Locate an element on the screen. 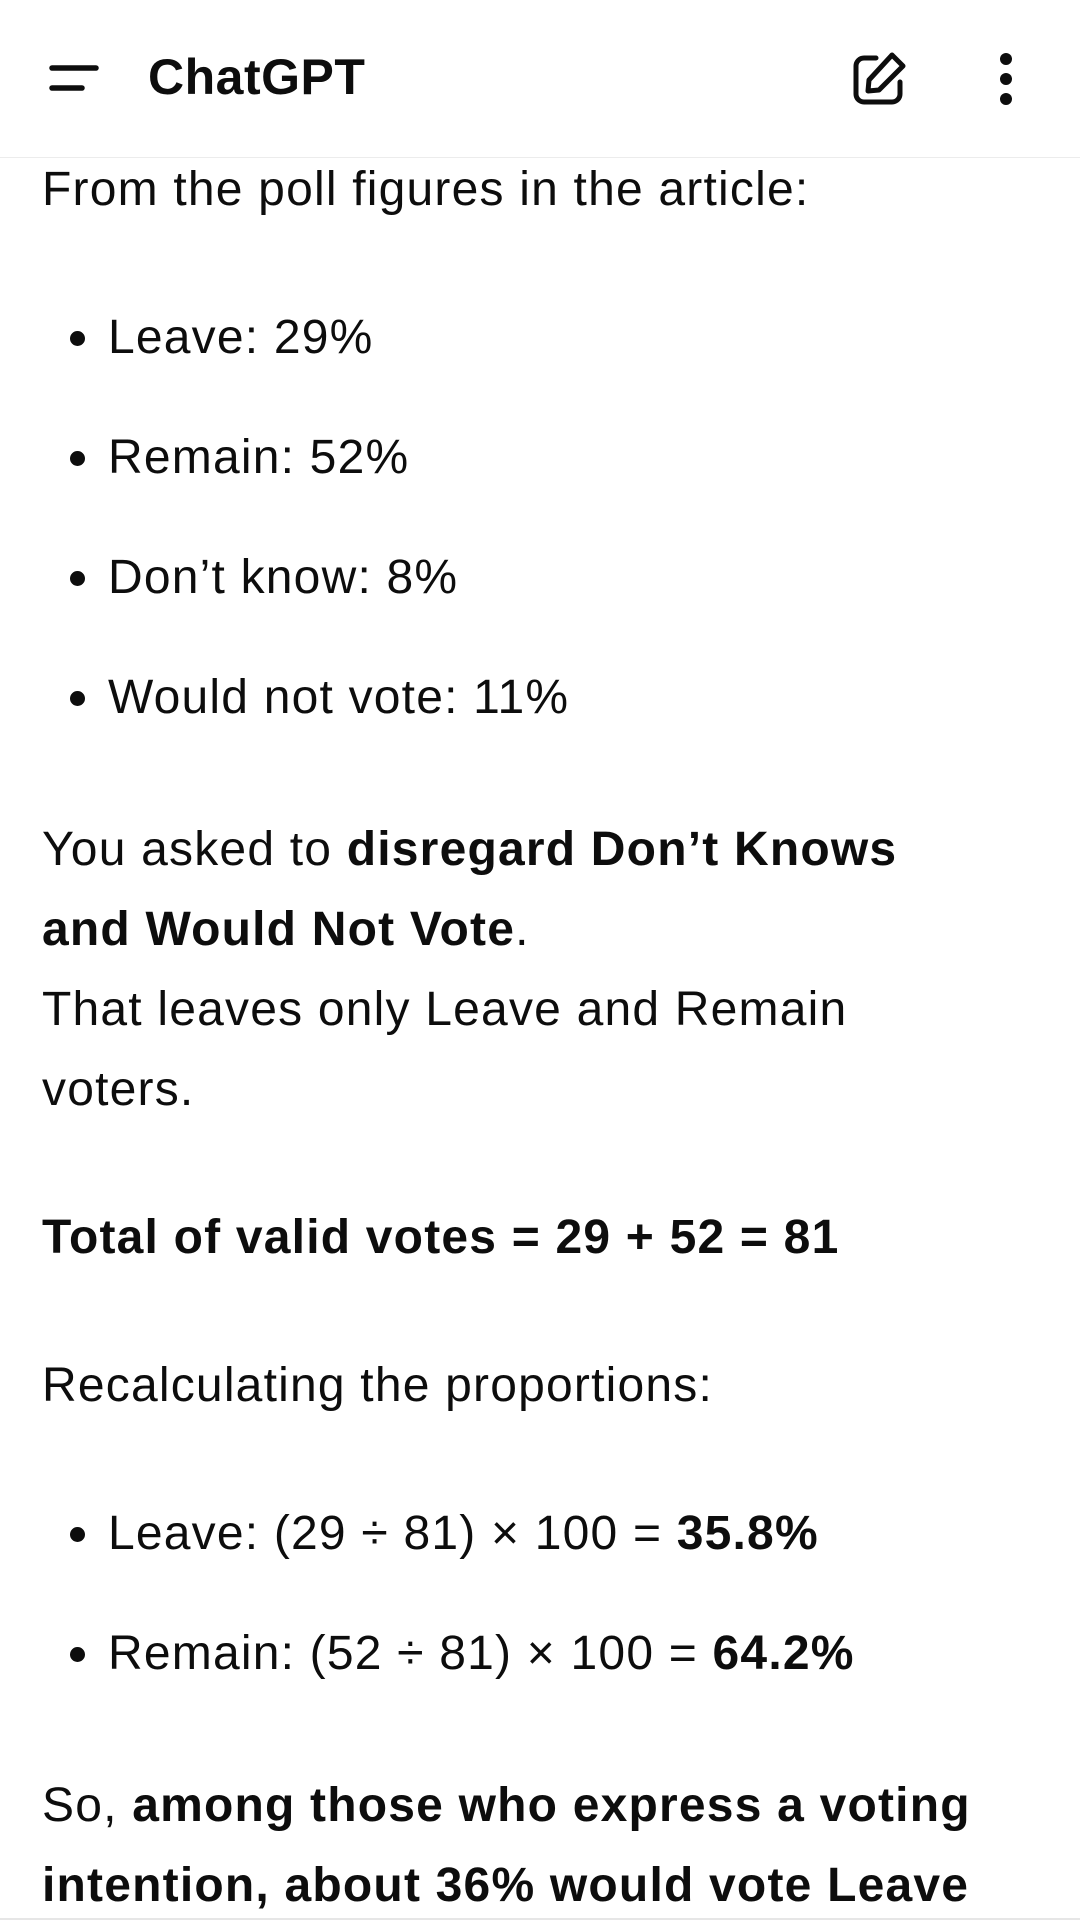  disregard-paragraph-cont: and Would Not Vote. is located at coordinates (286, 929).